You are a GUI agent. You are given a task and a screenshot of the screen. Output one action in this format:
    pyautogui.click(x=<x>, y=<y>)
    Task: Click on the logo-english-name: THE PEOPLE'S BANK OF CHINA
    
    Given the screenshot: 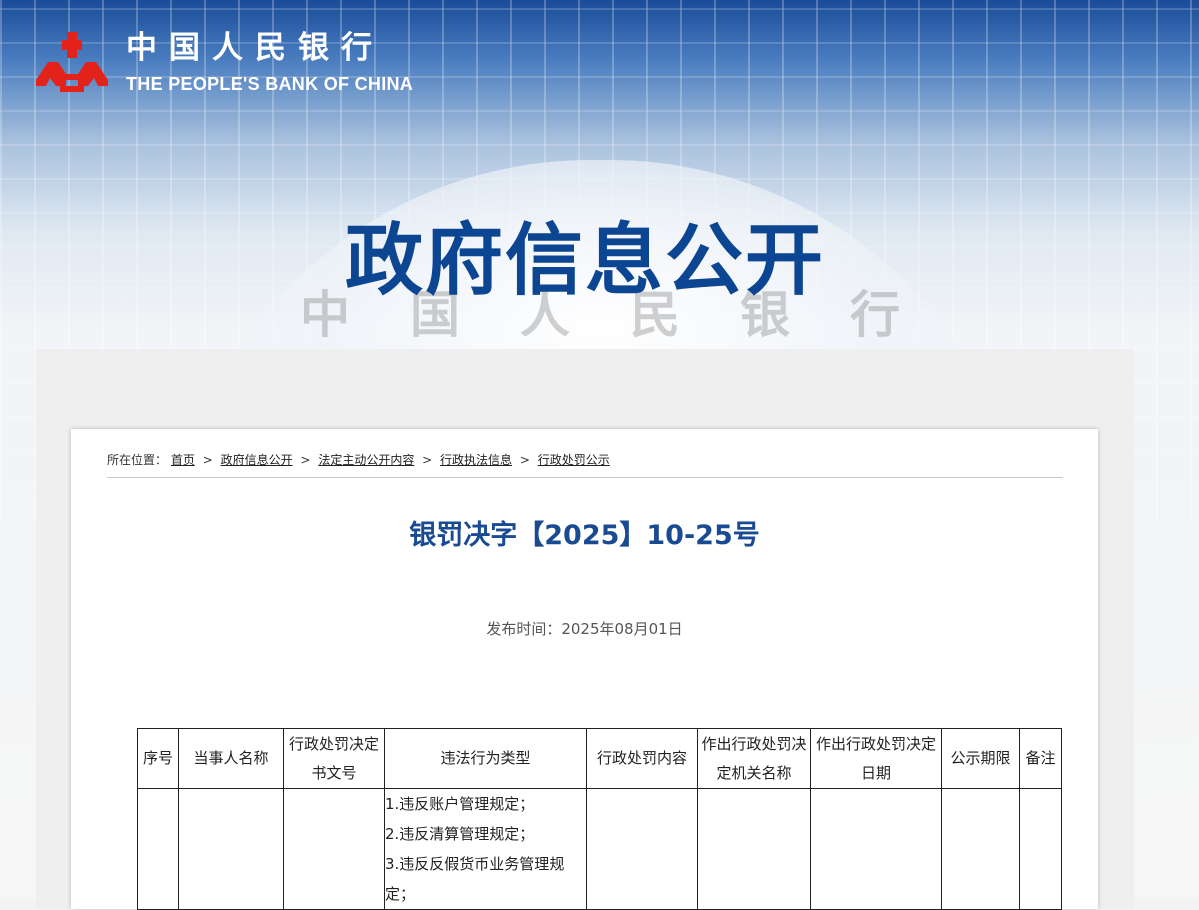 What is the action you would take?
    pyautogui.click(x=270, y=84)
    